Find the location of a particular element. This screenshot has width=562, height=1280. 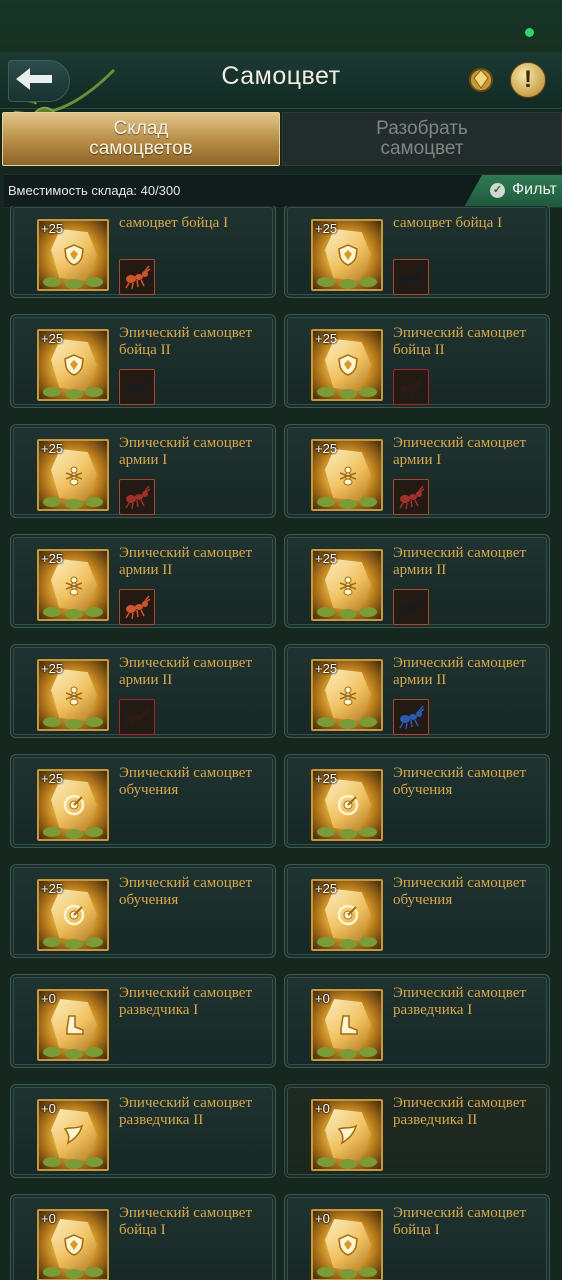

gem-bag-icon is located at coordinates (481, 79).